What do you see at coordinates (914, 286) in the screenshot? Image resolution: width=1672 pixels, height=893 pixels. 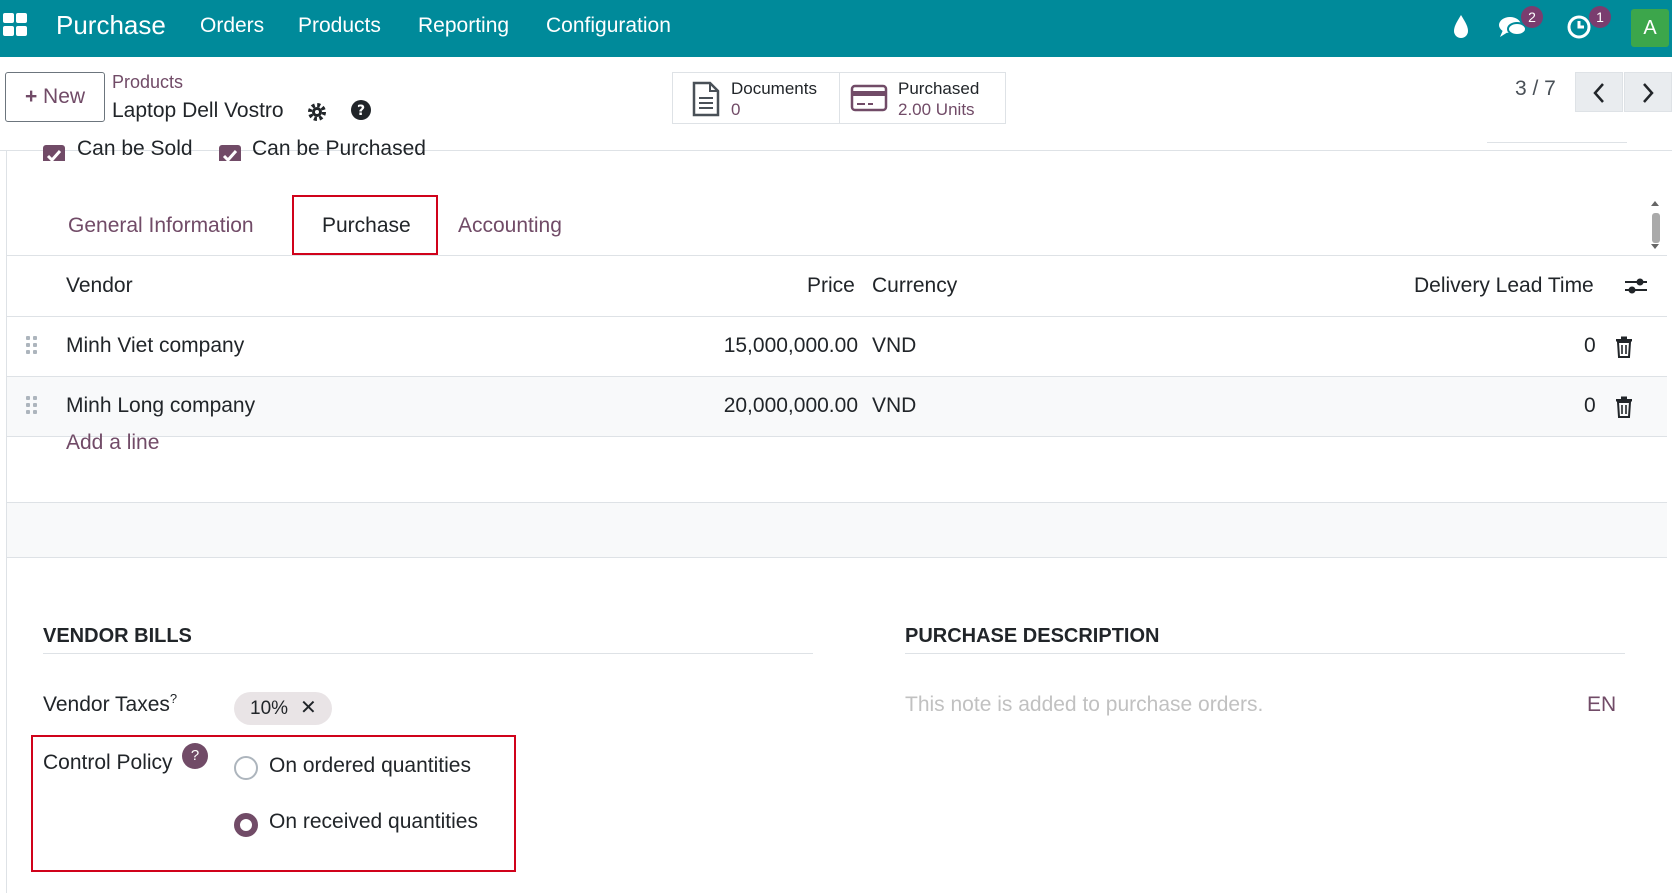 I see `column-header-currency: Currency` at bounding box center [914, 286].